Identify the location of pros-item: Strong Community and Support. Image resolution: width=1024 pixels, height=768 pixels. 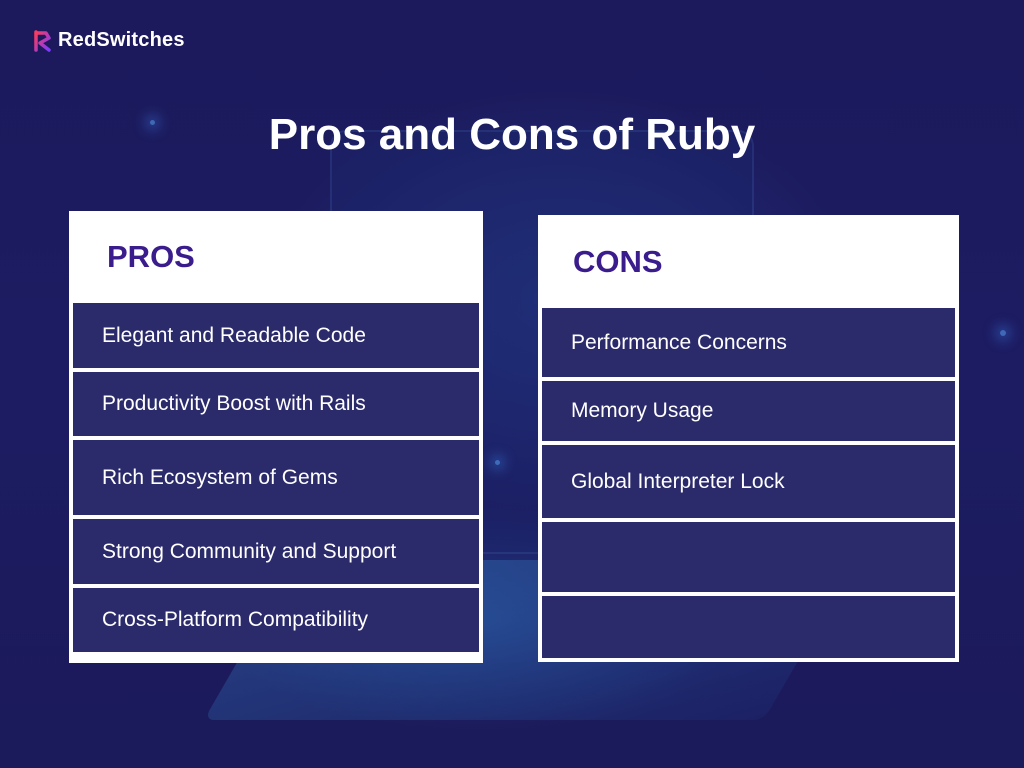
(276, 551).